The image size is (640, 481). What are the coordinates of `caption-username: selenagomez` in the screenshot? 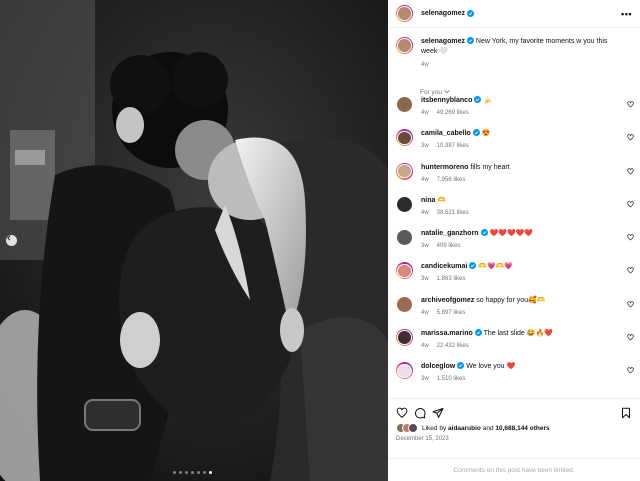 It's located at (443, 41).